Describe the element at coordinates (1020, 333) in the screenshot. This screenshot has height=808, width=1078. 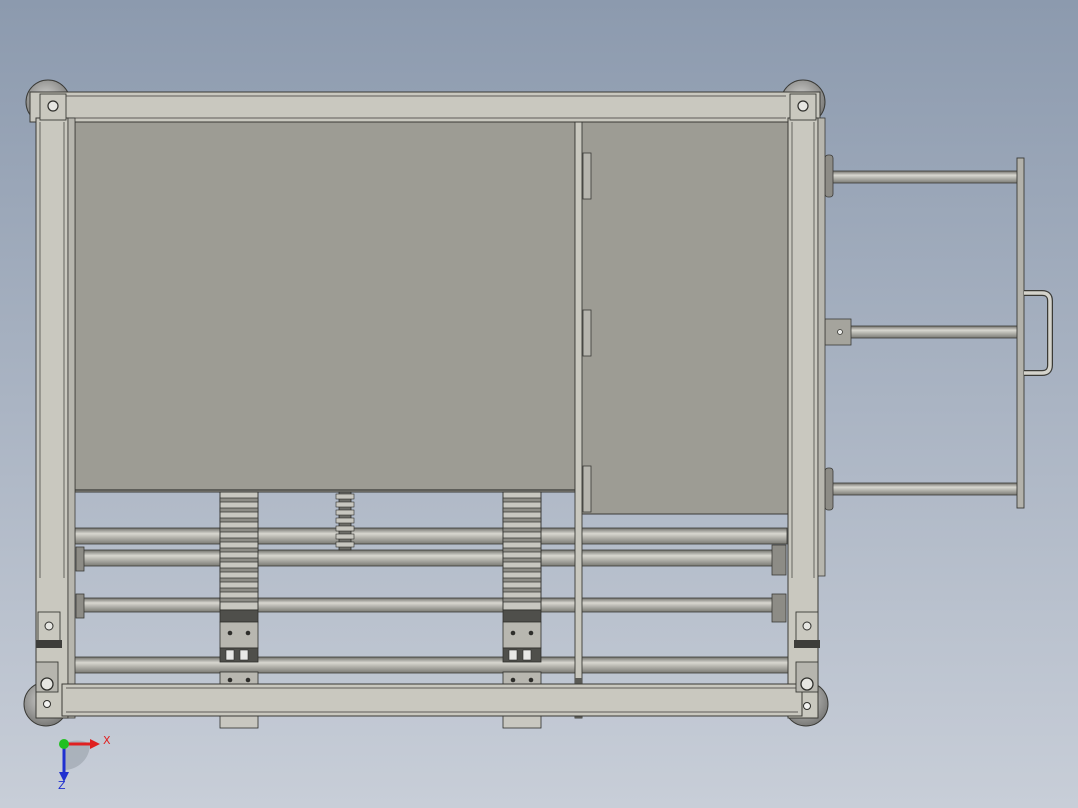
I see `drawer-front-plate` at that location.